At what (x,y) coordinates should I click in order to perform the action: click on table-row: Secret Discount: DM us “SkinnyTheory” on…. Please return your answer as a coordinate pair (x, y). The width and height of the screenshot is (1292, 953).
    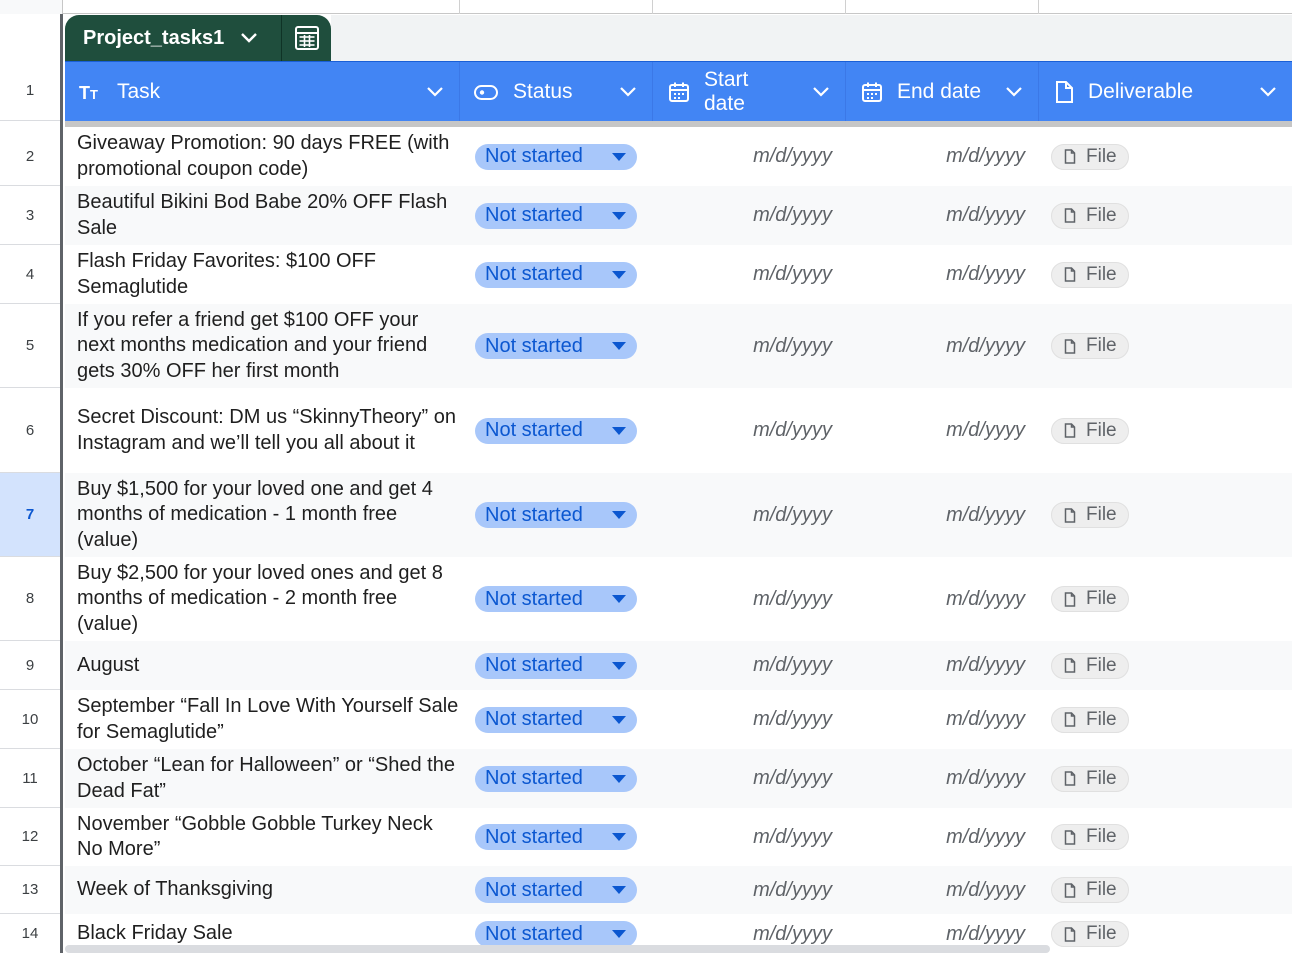
    Looking at the image, I should click on (678, 430).